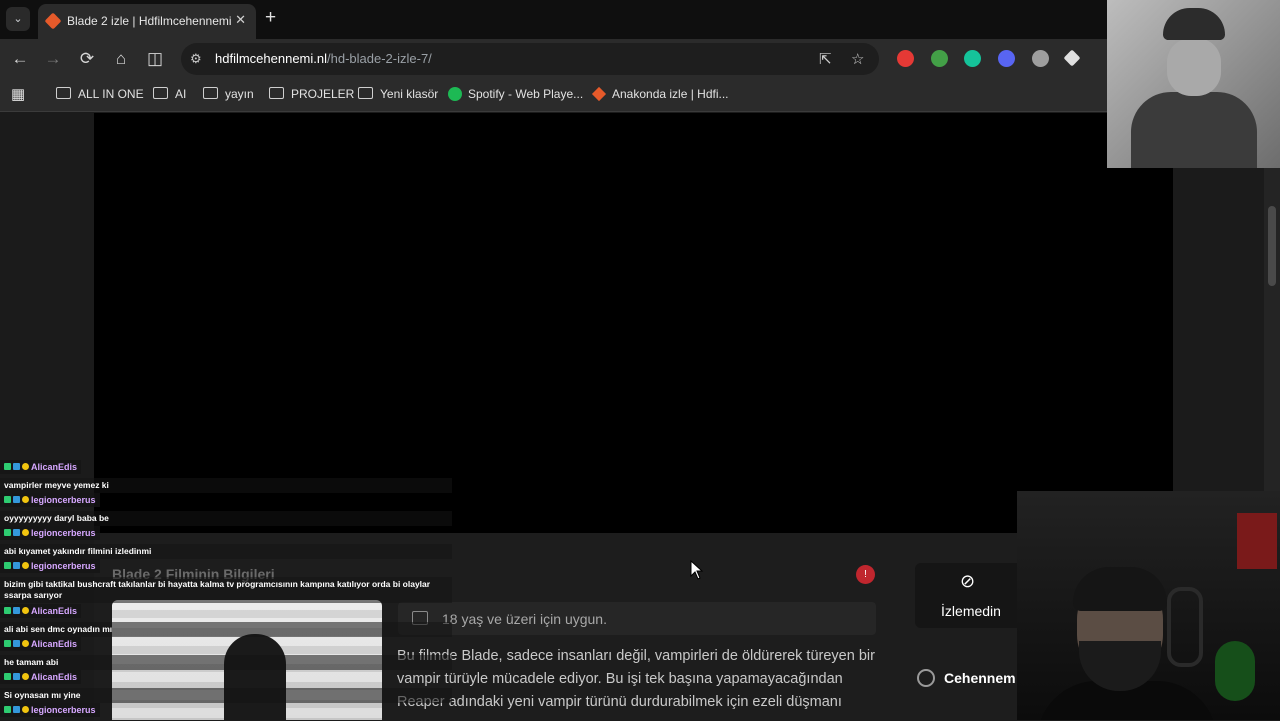 The height and width of the screenshot is (721, 1280). Describe the element at coordinates (149, 21) in the screenshot. I see `tab-title: Blade 2 izle | Hdfilmcehennemi` at that location.